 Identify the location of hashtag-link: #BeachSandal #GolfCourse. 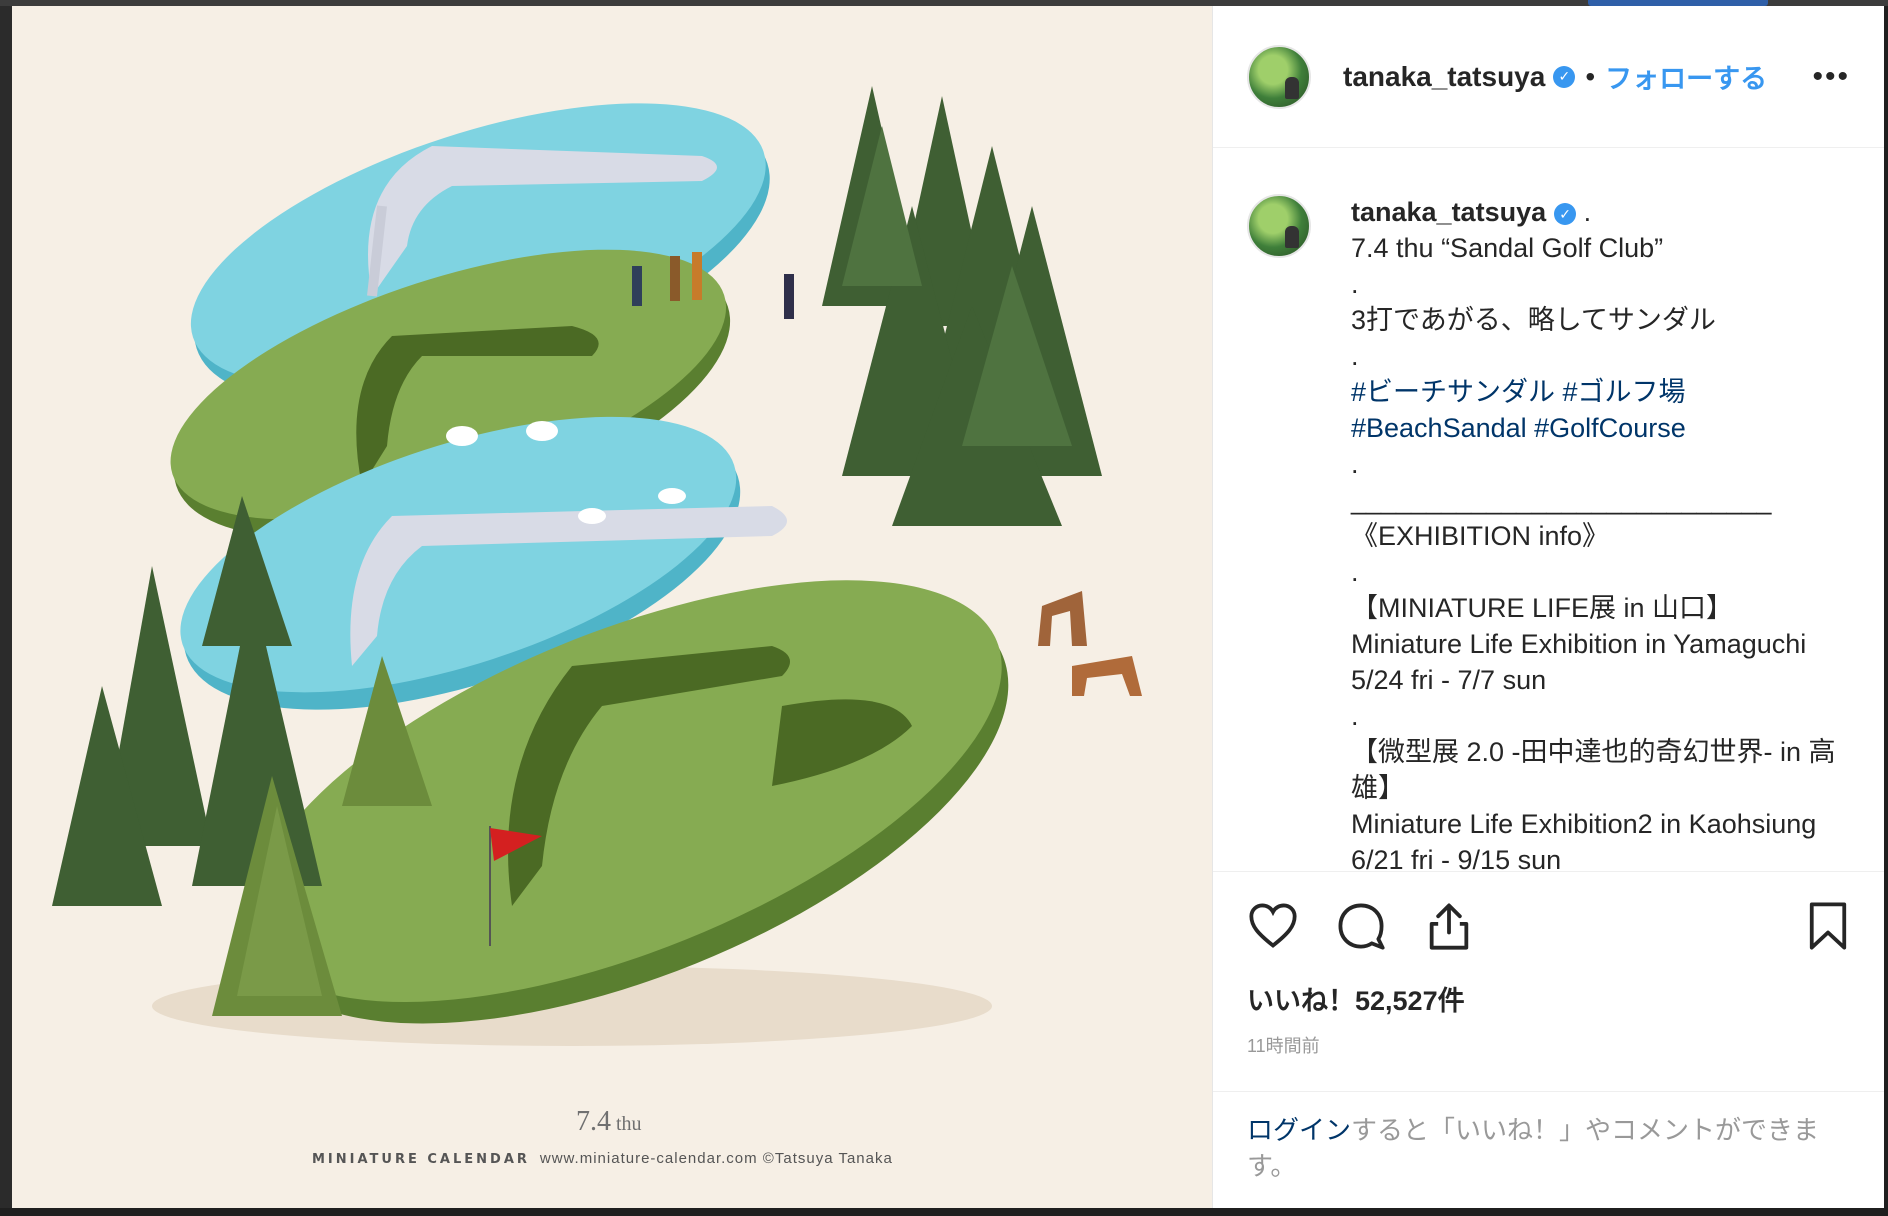
(1602, 428).